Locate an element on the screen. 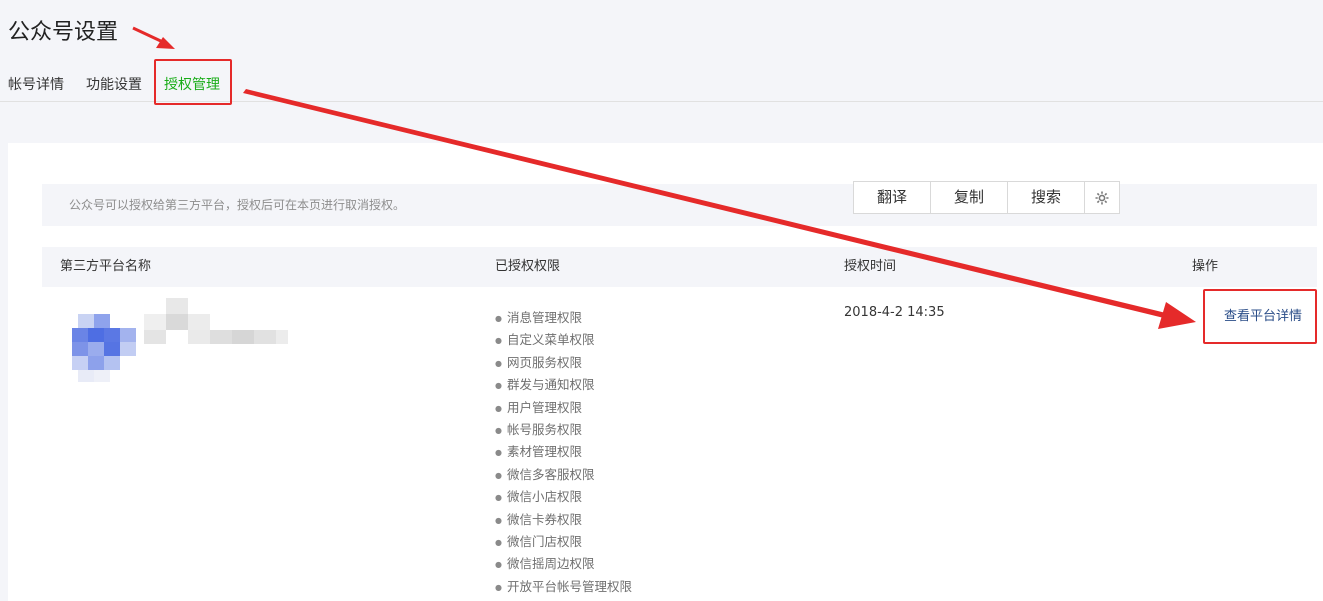 This screenshot has height=601, width=1323. list-item: 微信多客服权限 is located at coordinates (563, 475).